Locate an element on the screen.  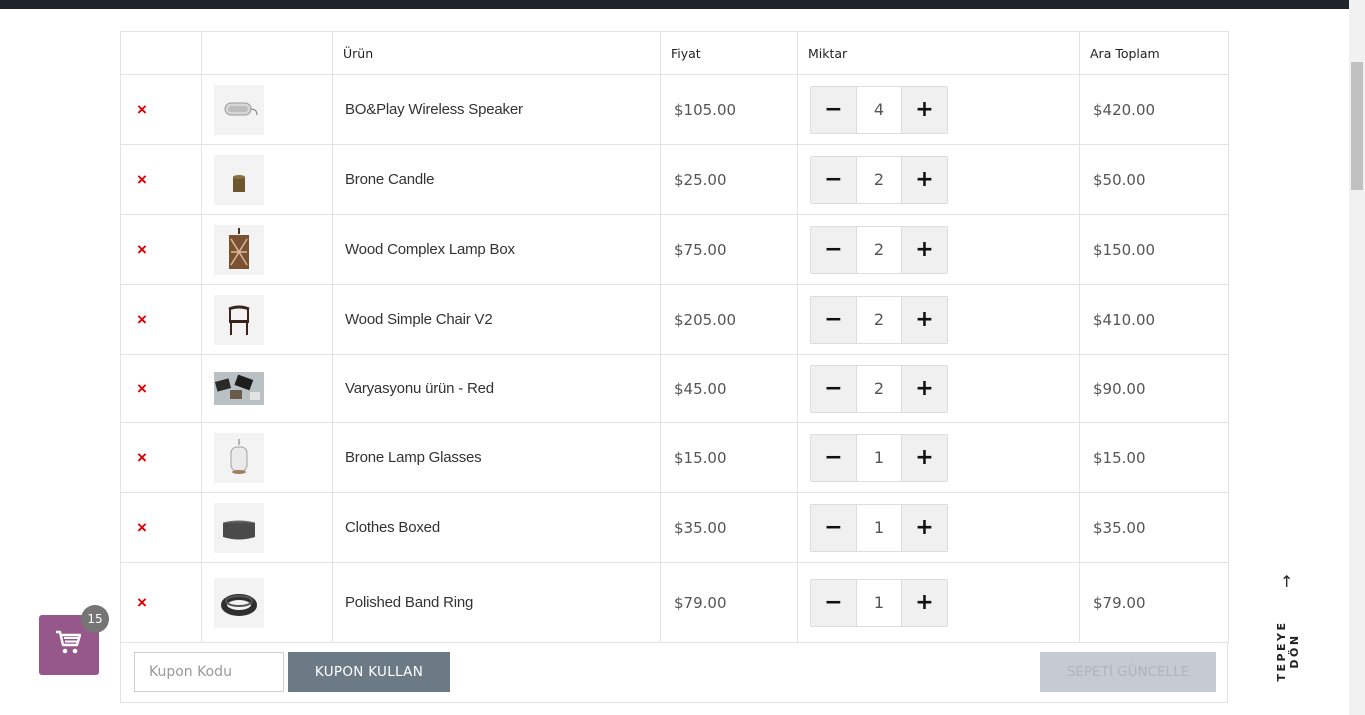
product-name: Varyasyonu ürün - Red is located at coordinates (496, 388).